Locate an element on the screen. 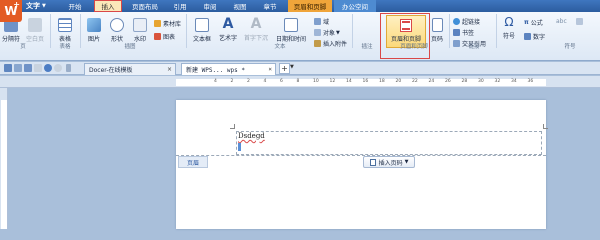  symbol-button: Ω 符号 is located at coordinates (509, 27).